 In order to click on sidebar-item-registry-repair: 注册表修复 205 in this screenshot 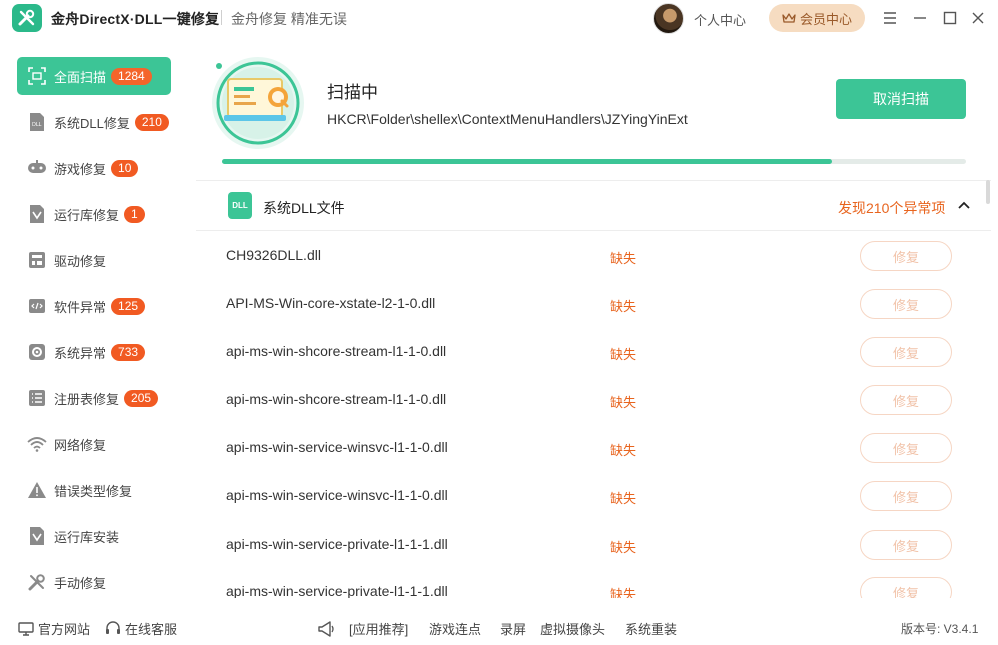, I will do `click(94, 398)`.